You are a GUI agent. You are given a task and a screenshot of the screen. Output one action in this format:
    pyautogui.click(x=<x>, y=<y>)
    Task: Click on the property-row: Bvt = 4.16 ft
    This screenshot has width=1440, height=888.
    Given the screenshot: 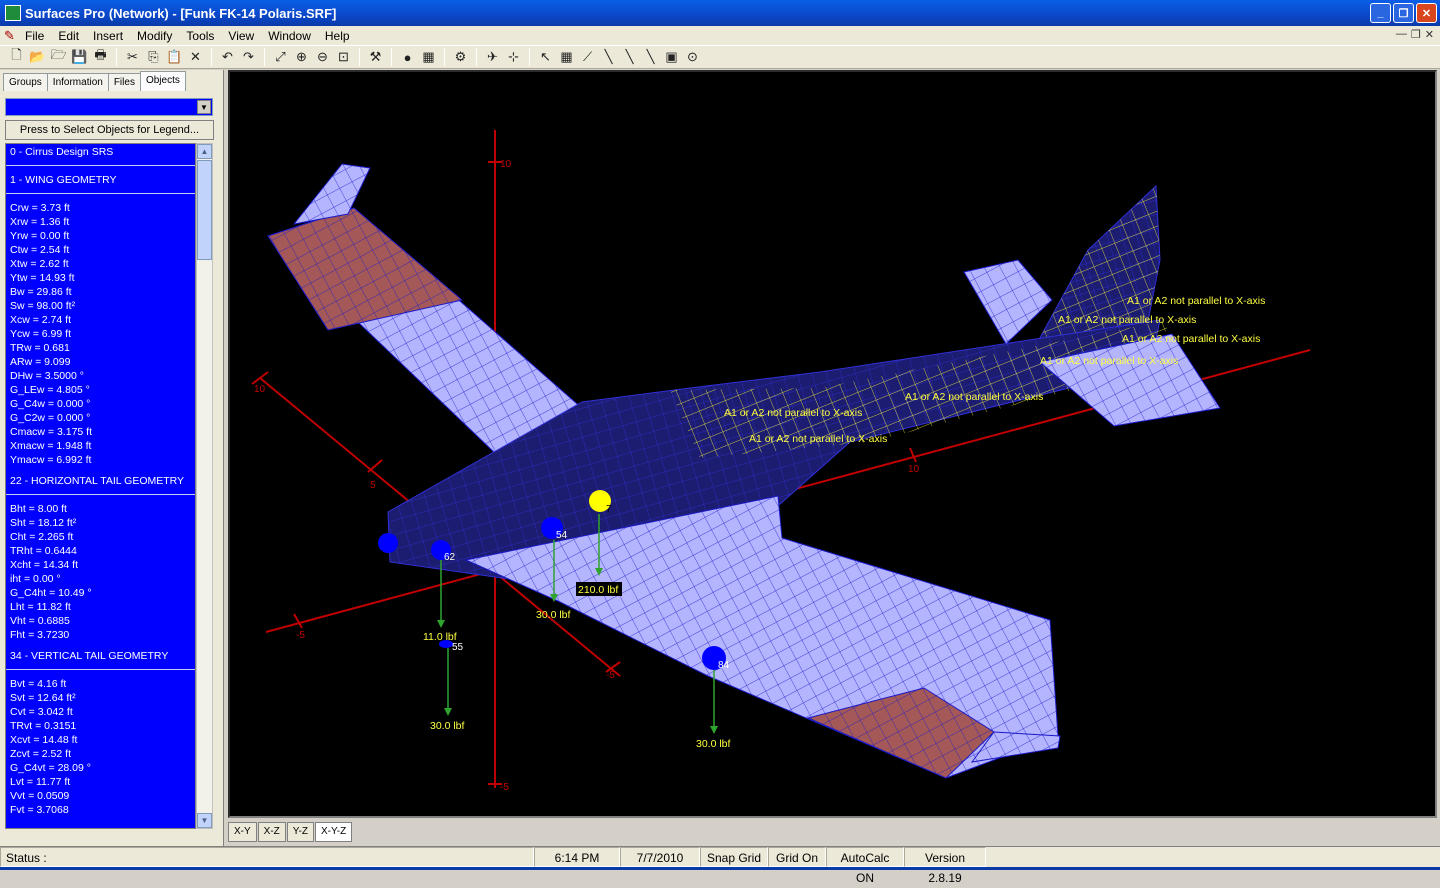 What is the action you would take?
    pyautogui.click(x=100, y=684)
    